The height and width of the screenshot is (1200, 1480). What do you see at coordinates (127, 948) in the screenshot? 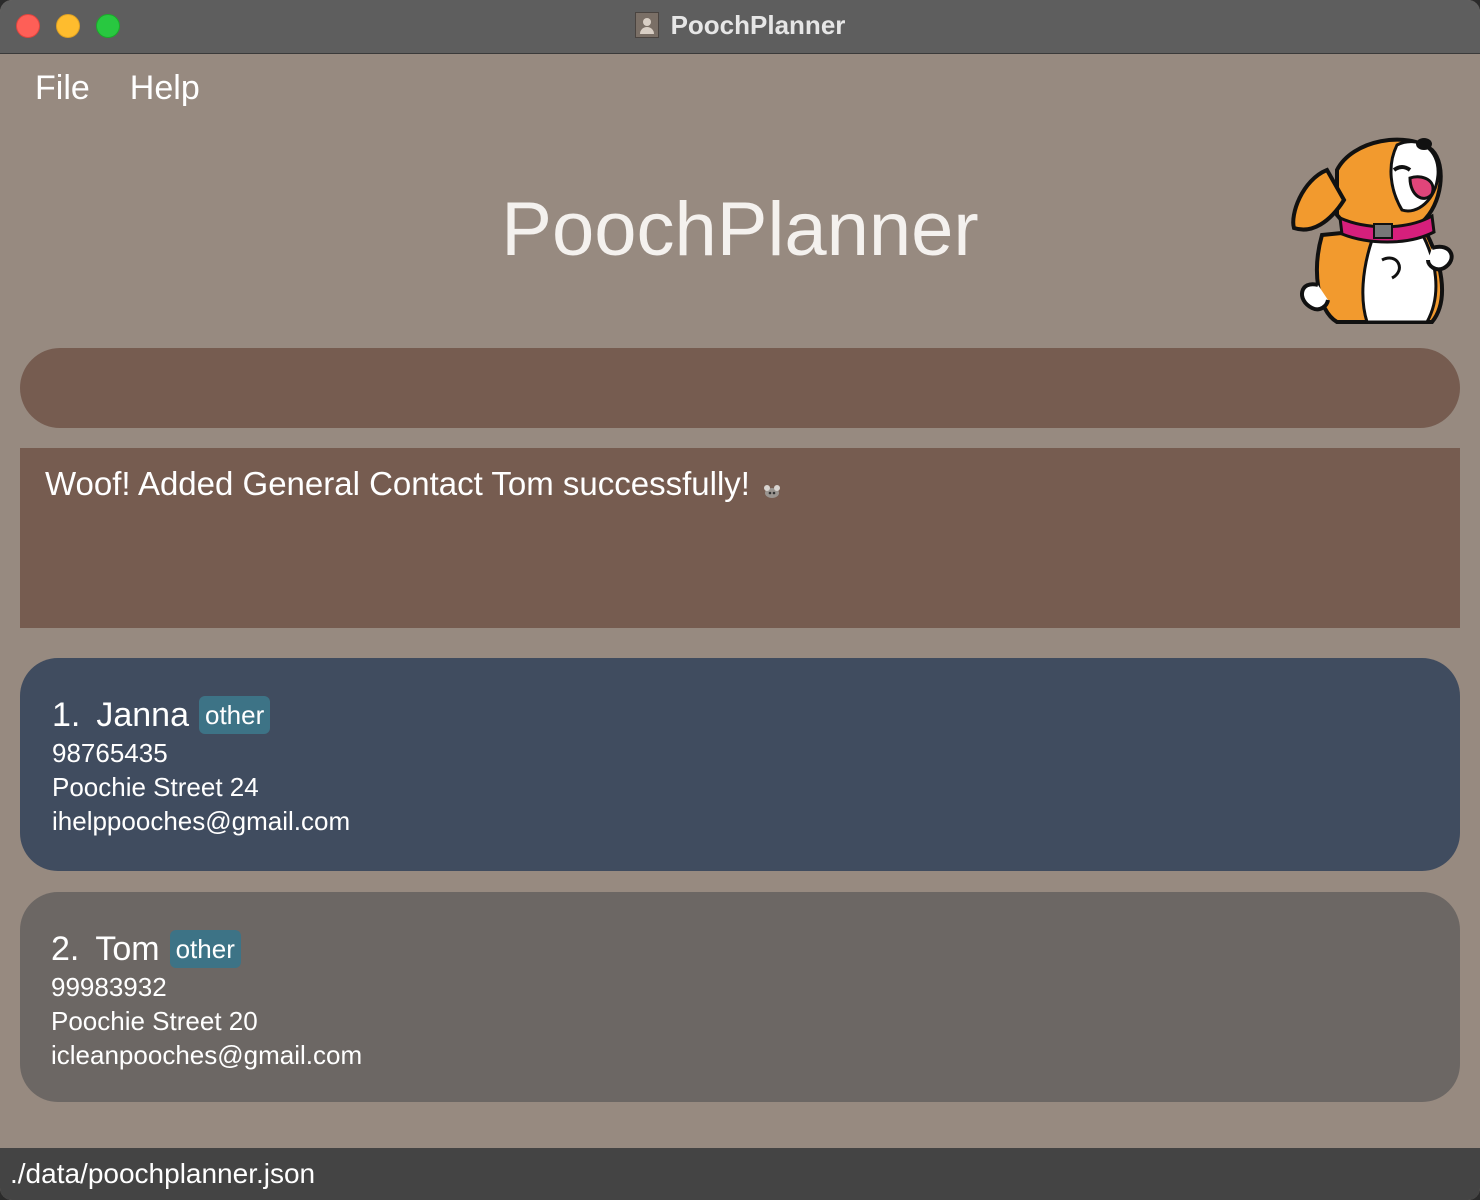
I see `contact-name: Tom` at bounding box center [127, 948].